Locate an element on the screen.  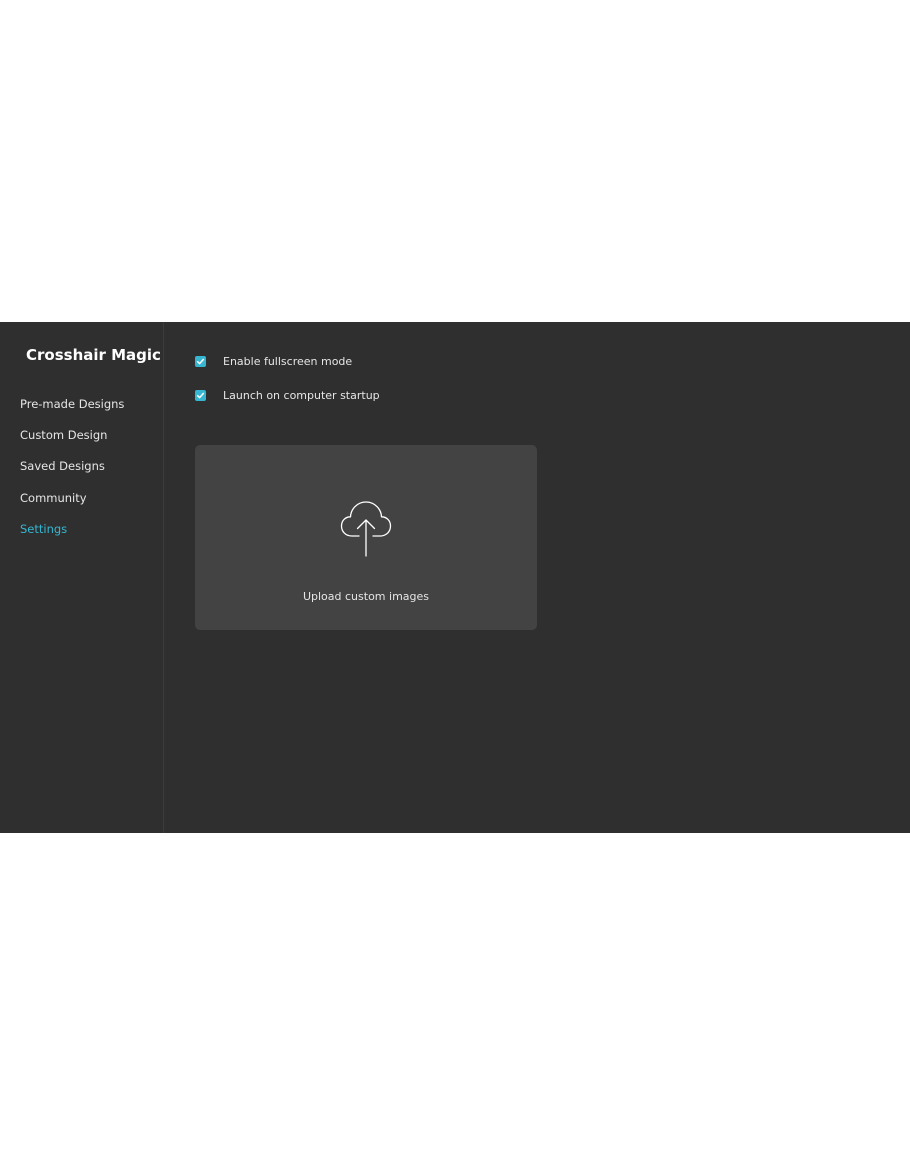
fullscreen-label: Enable fullscreen mode is located at coordinates (288, 361).